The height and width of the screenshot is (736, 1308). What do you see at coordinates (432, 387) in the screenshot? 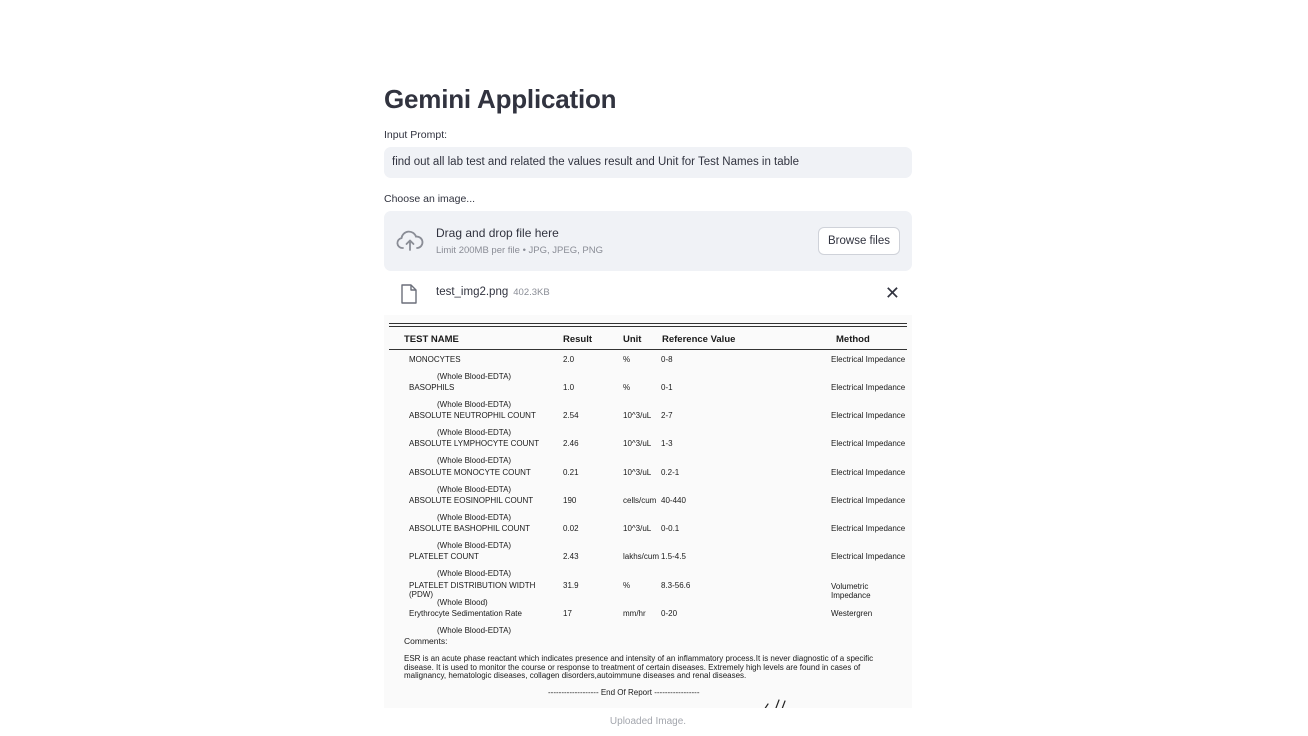
I see `test-name: BASOPHILS` at bounding box center [432, 387].